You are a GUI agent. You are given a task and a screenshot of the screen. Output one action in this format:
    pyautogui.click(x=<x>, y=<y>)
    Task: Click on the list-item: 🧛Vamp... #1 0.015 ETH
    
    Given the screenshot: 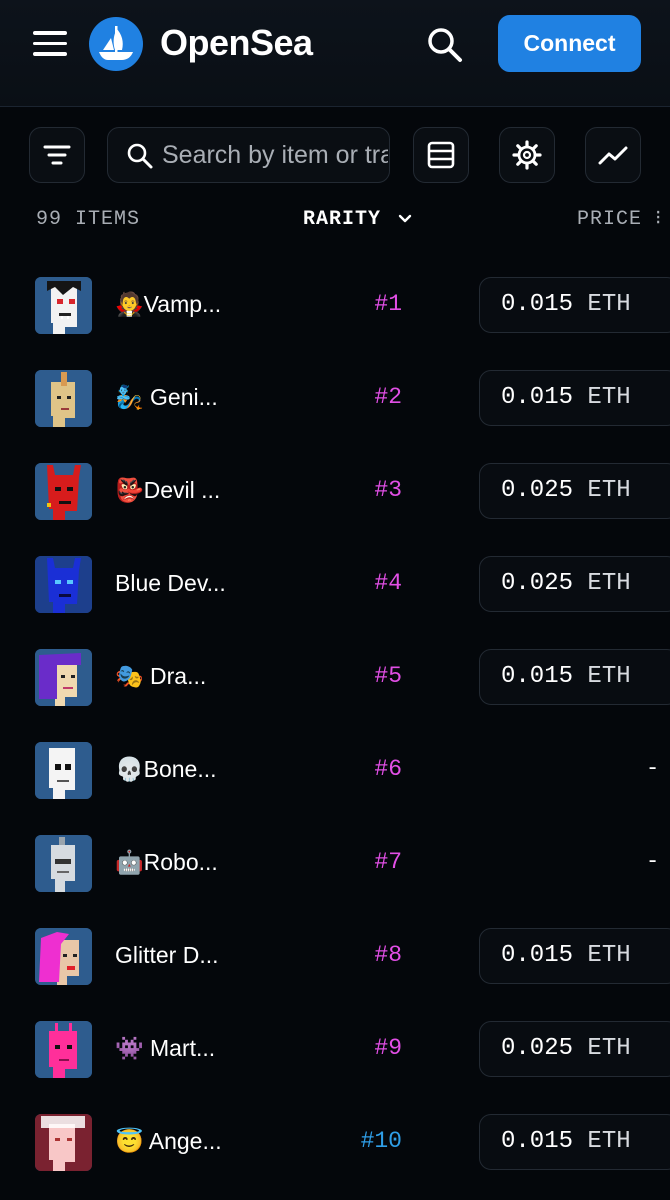 What is the action you would take?
    pyautogui.click(x=335, y=304)
    